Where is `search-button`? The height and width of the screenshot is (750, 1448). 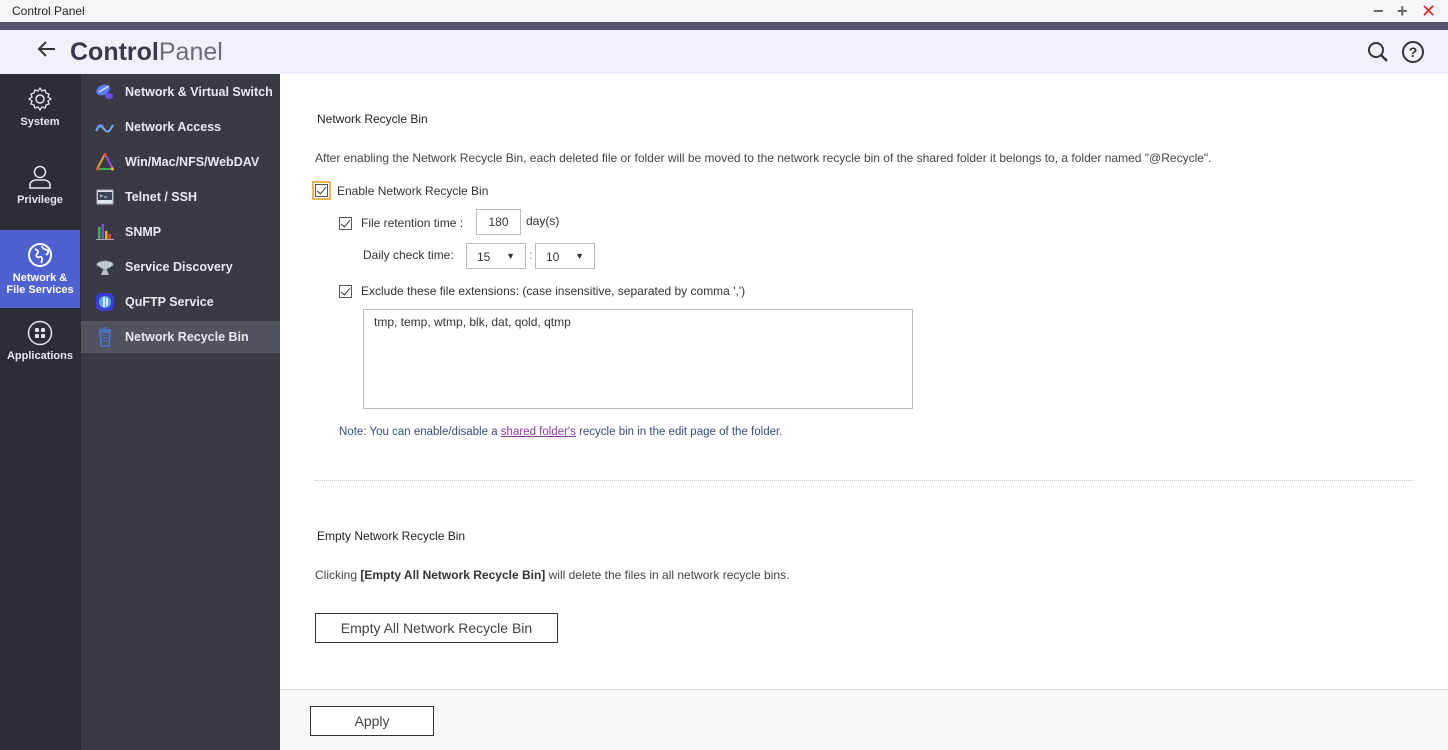 search-button is located at coordinates (1378, 52).